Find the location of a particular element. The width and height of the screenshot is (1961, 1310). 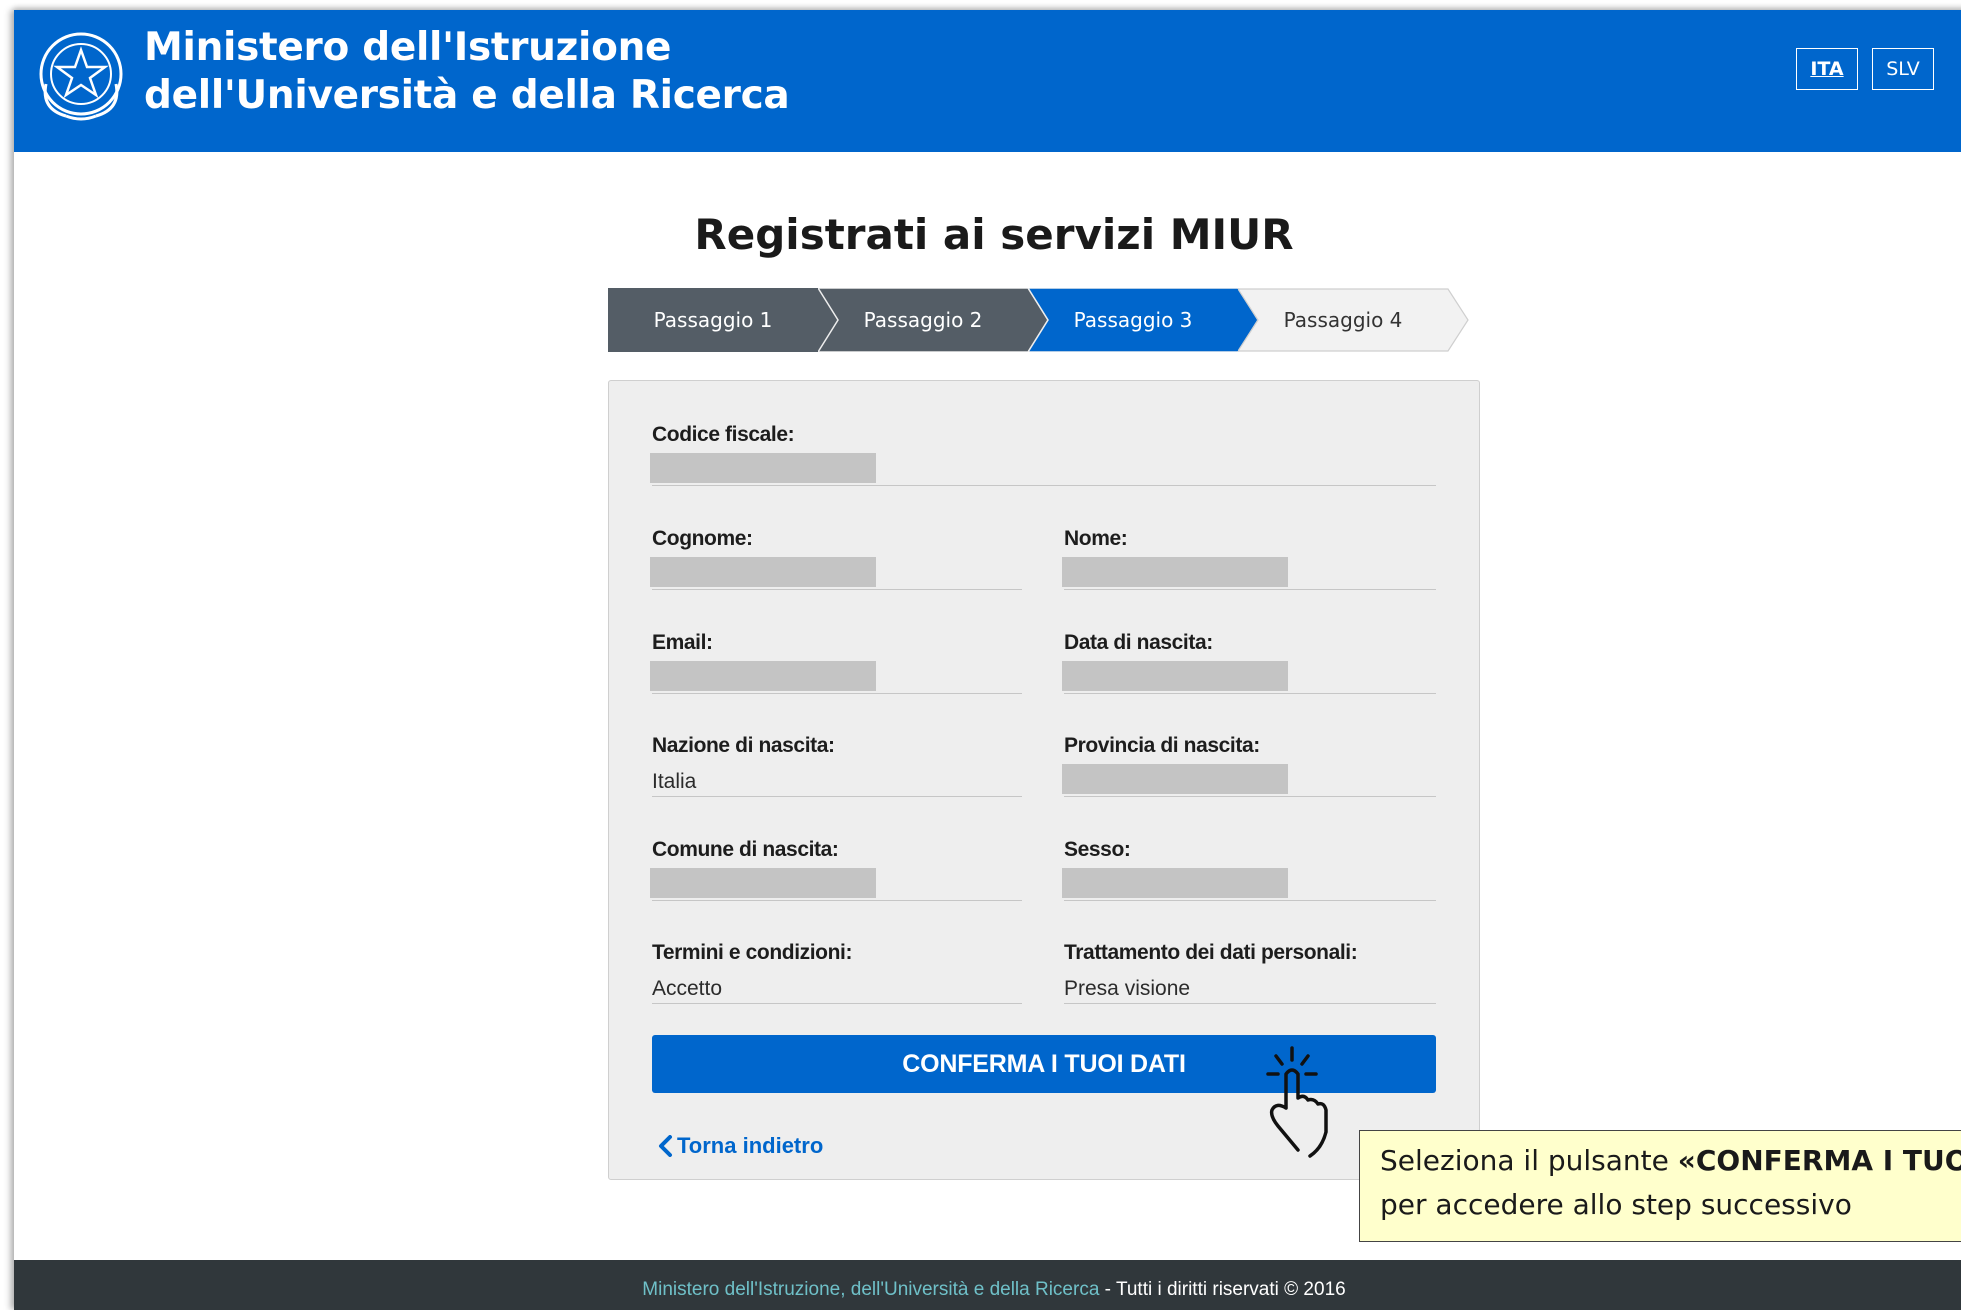

field-sesso: Sesso: is located at coordinates (1249, 869).